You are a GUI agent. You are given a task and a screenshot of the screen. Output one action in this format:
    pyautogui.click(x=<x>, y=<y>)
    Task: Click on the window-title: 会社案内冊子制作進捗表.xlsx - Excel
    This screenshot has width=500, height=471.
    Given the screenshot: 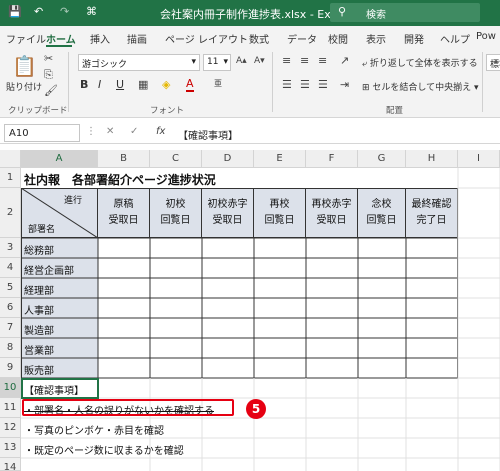 What is the action you would take?
    pyautogui.click(x=253, y=14)
    